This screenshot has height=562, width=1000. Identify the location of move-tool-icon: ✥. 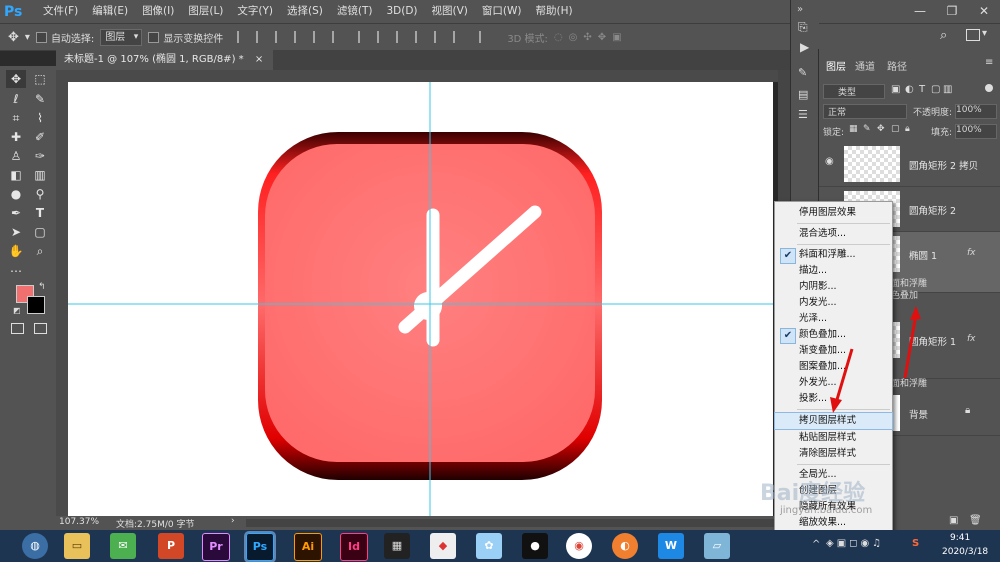
(16, 79).